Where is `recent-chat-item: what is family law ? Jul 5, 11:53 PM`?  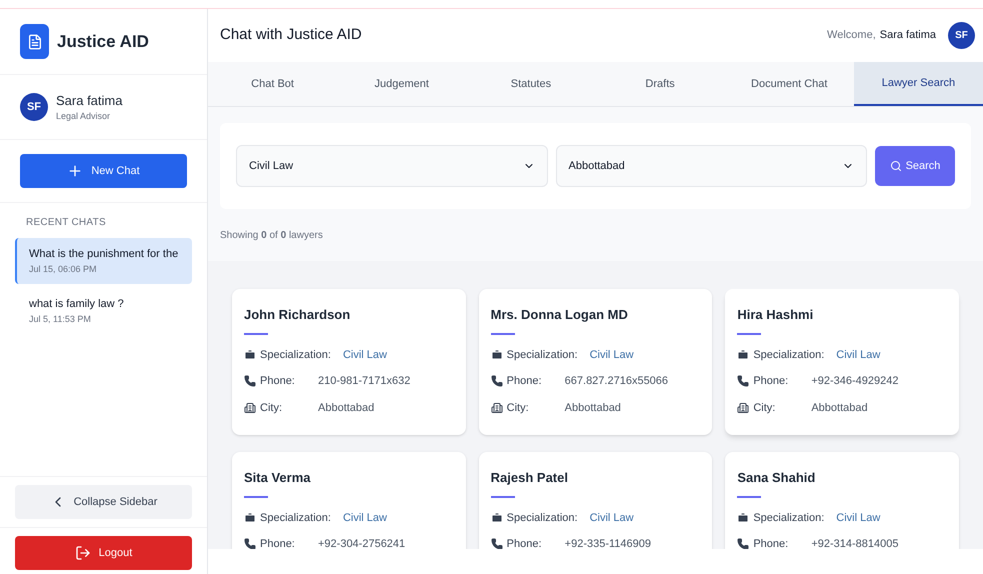 recent-chat-item: what is family law ? Jul 5, 11:53 PM is located at coordinates (103, 311).